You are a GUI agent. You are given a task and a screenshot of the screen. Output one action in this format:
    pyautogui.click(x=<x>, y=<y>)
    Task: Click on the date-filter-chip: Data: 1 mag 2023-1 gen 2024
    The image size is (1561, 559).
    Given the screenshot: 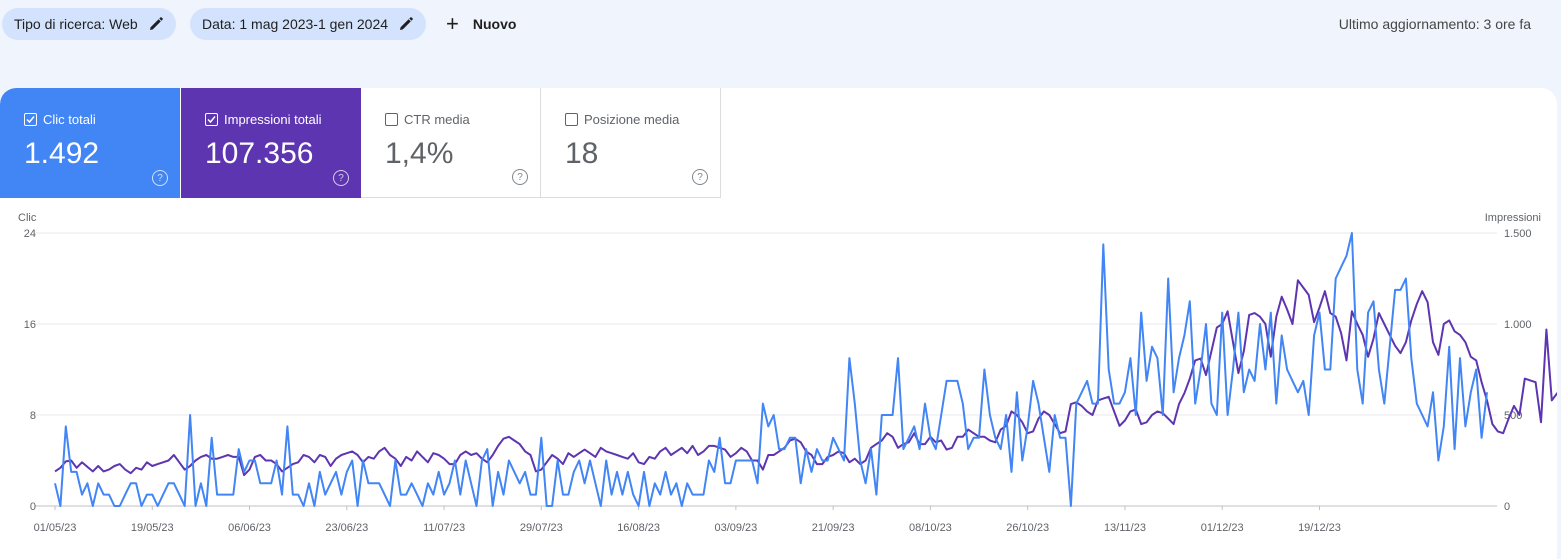 What is the action you would take?
    pyautogui.click(x=308, y=24)
    